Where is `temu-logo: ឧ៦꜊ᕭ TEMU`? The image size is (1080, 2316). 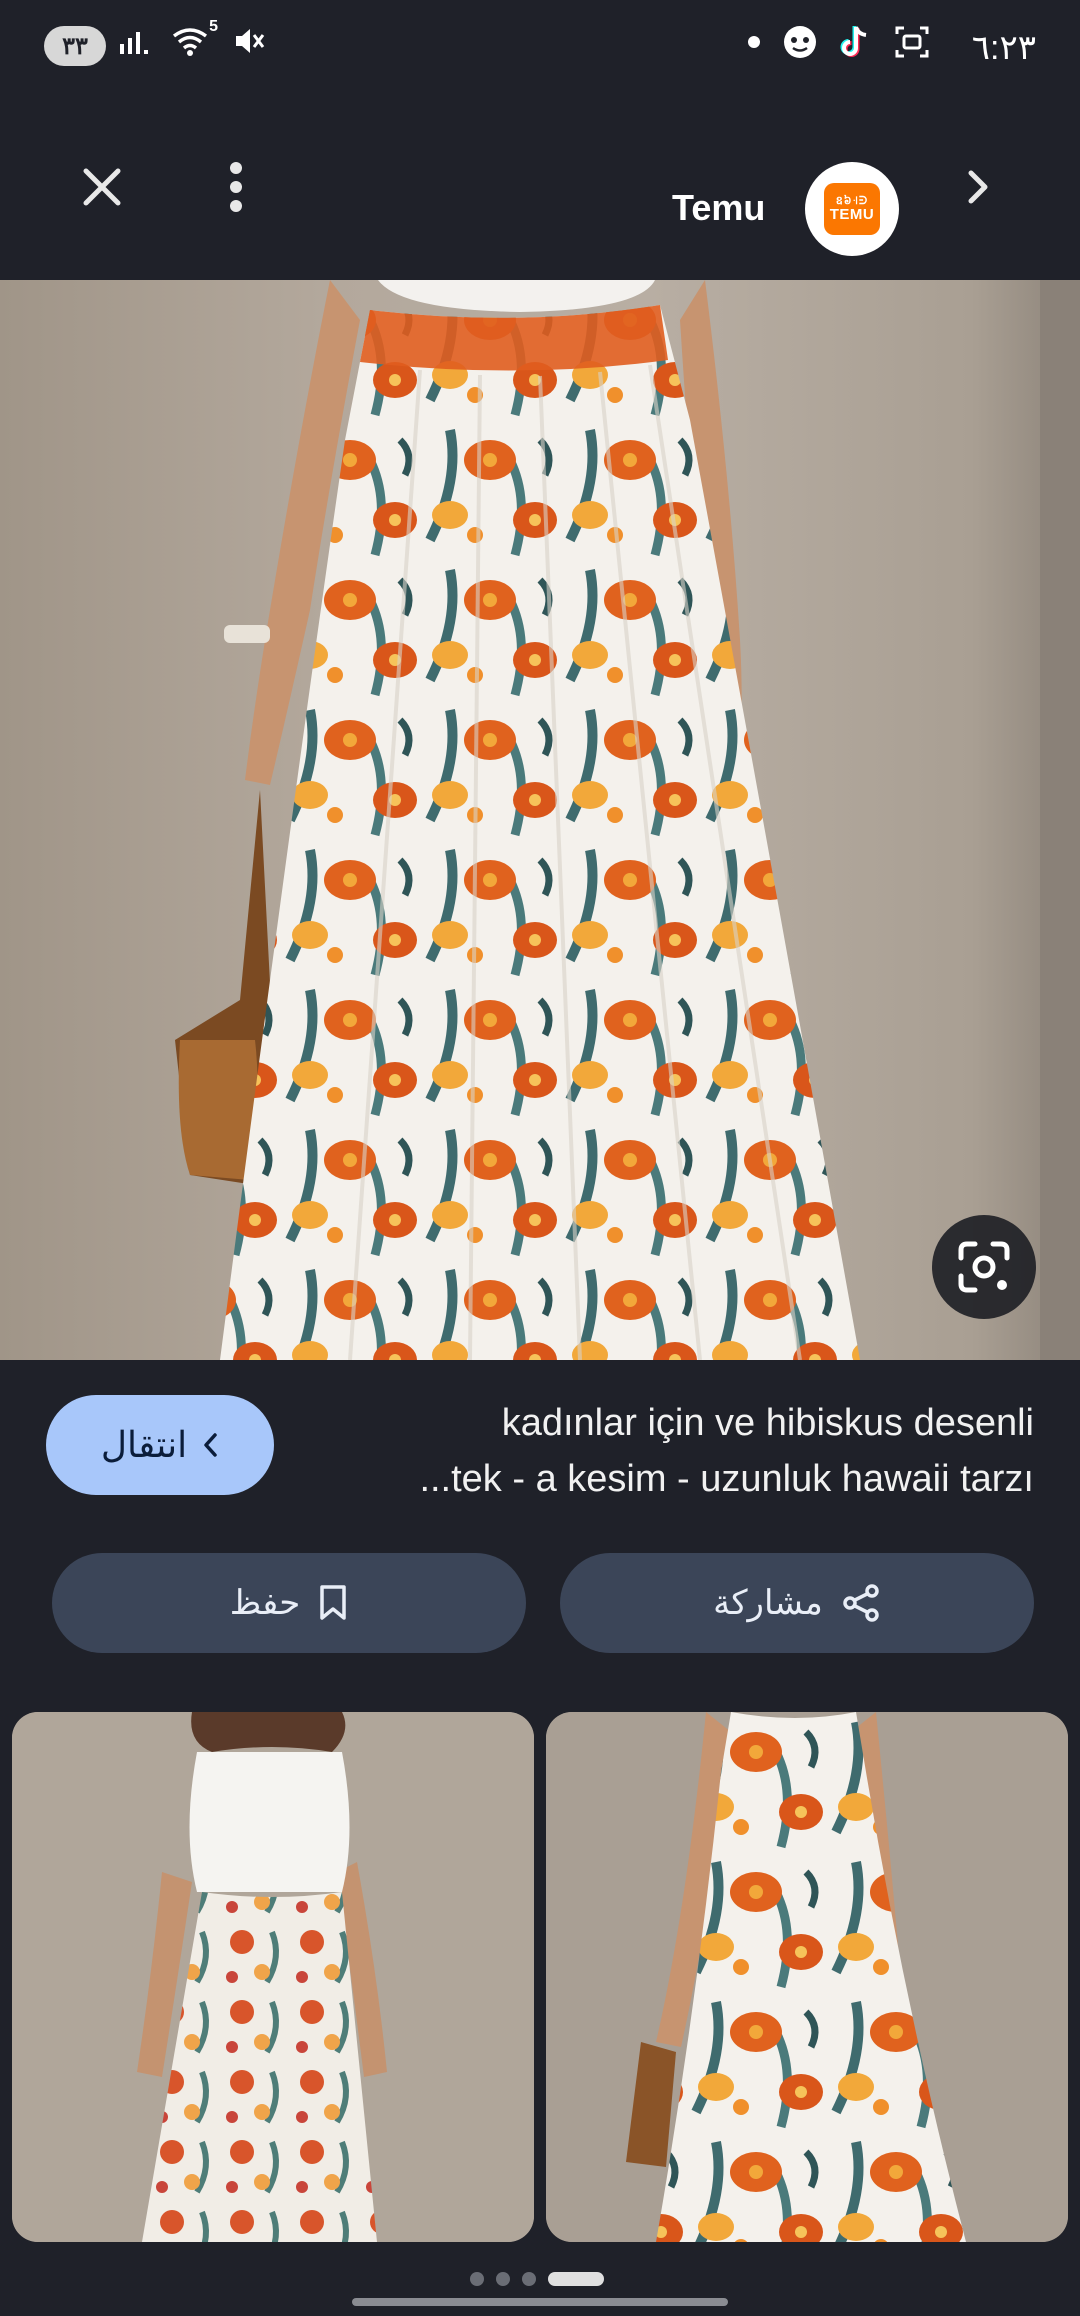
temu-logo: ឧ៦꜊ᕭ TEMU is located at coordinates (852, 209).